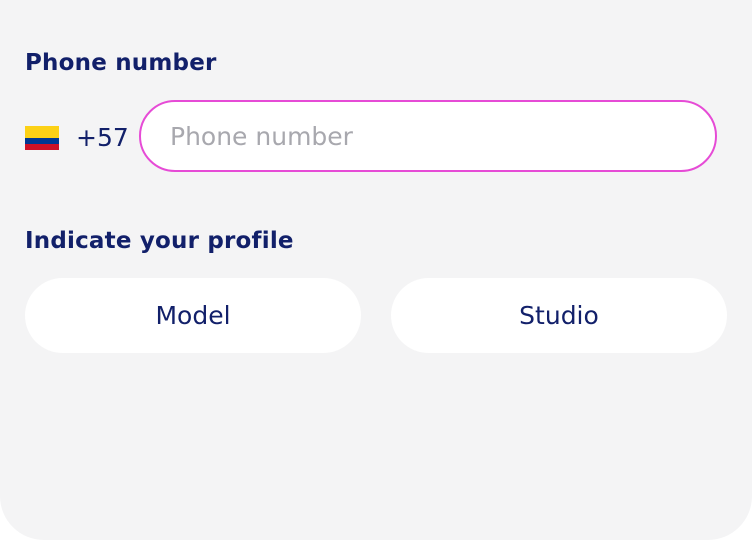 Image resolution: width=752 pixels, height=540 pixels. I want to click on profile-studio-button: Studio, so click(559, 315).